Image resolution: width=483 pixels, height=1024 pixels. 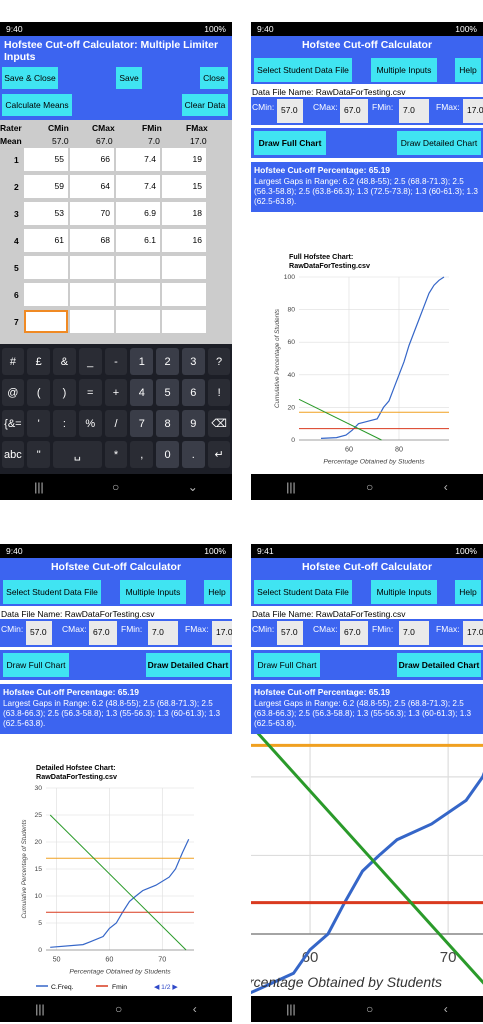 I want to click on close-button: Close, so click(x=214, y=78).